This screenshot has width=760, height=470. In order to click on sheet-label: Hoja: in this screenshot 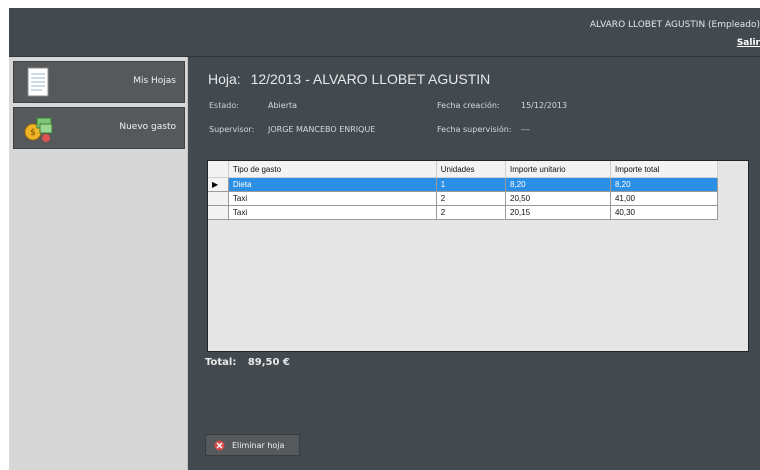, I will do `click(224, 79)`.